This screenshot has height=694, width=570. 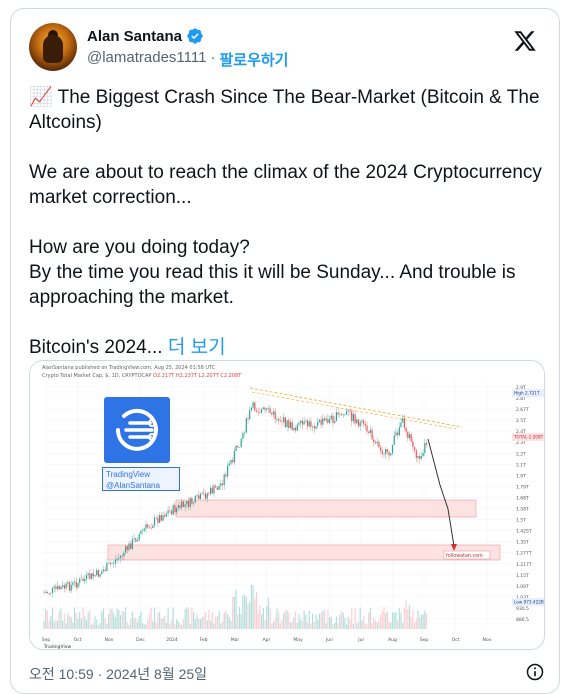 I want to click on user-handle: @lamatrades1111, so click(x=146, y=59).